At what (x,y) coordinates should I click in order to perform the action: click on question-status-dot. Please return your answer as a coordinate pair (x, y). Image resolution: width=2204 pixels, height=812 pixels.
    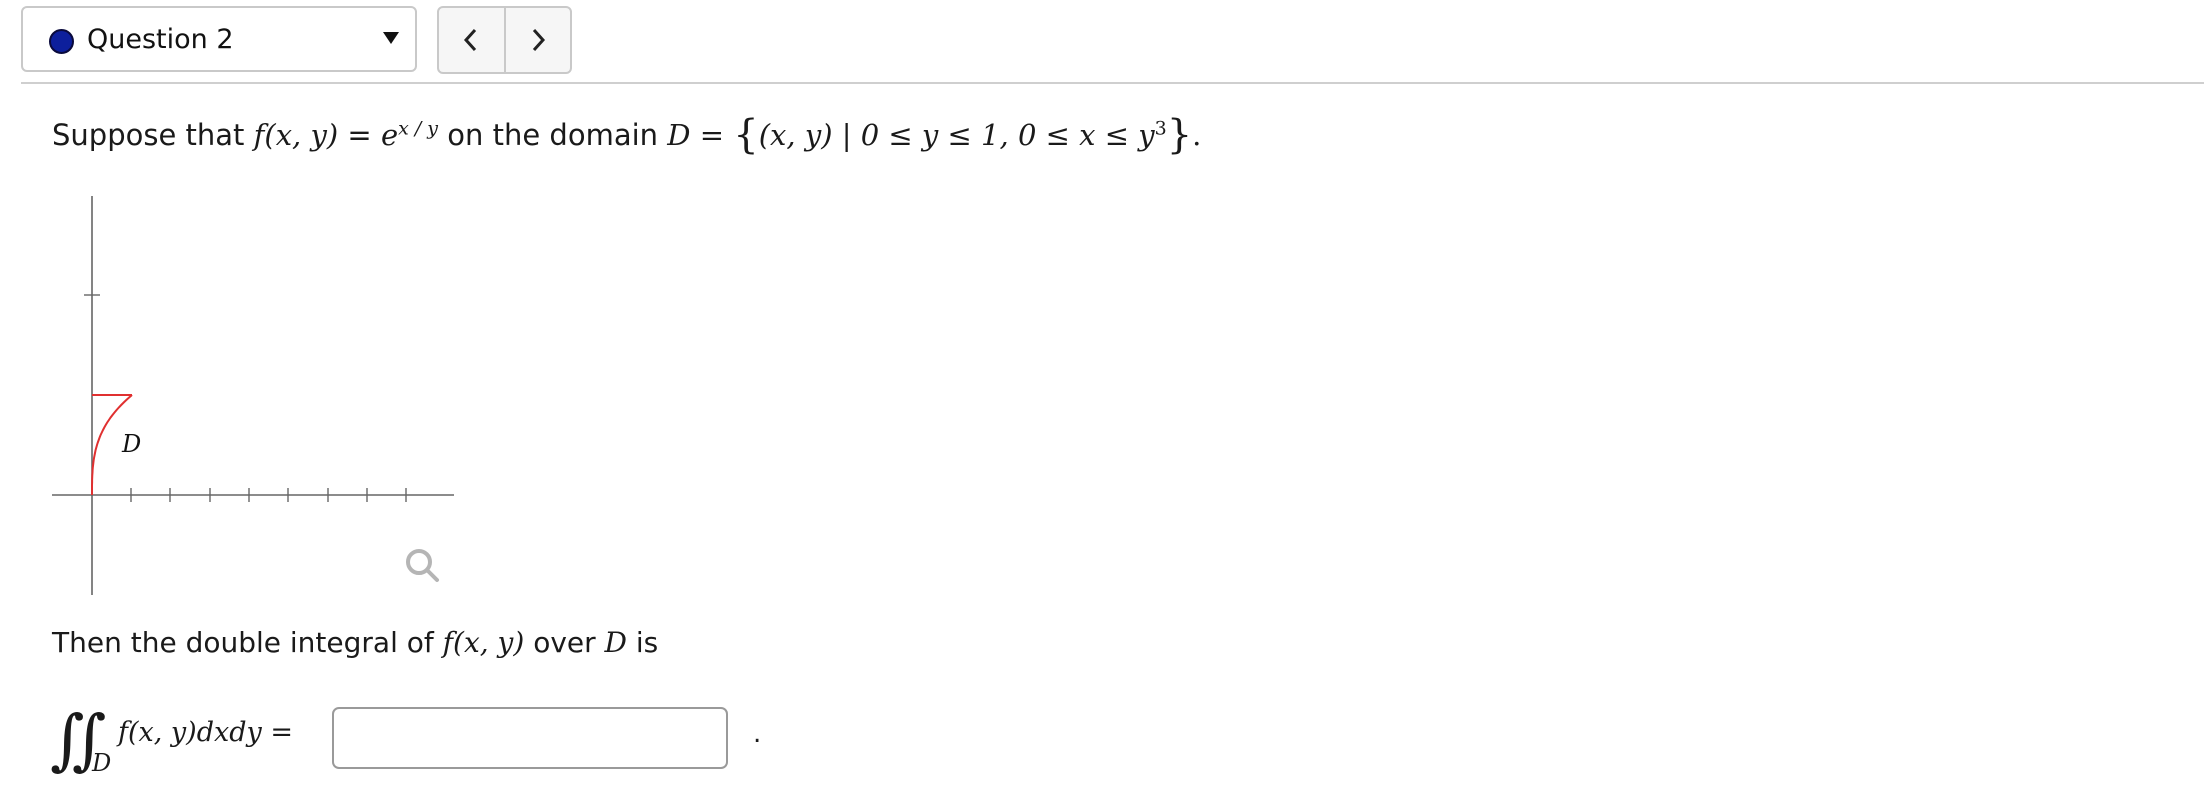
    Looking at the image, I should click on (61, 41).